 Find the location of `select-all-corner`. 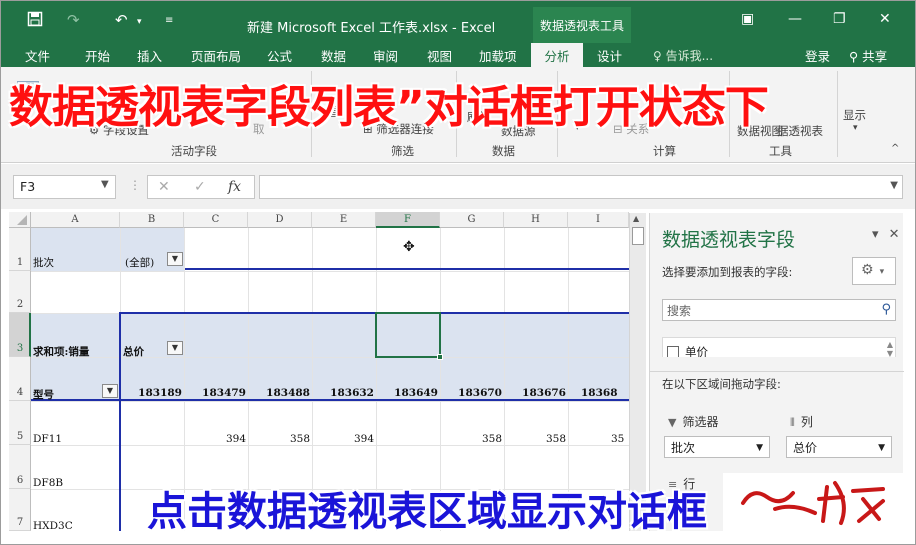

select-all-corner is located at coordinates (20, 220).